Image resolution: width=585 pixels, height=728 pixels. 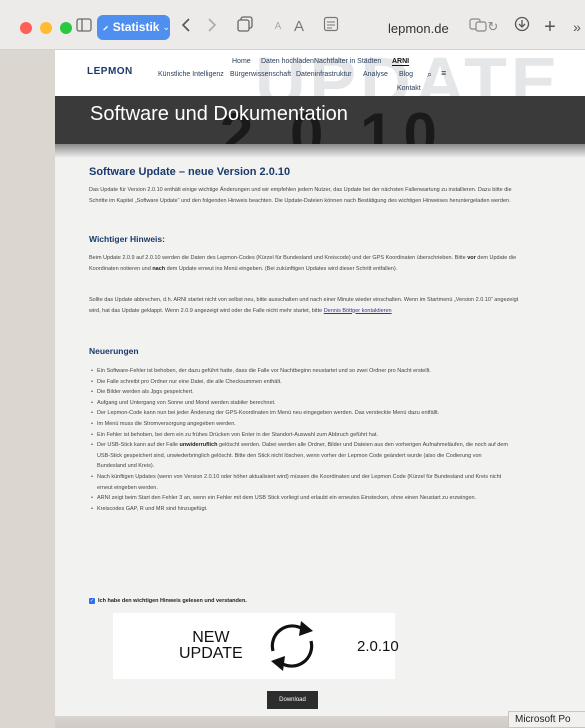 What do you see at coordinates (546, 719) in the screenshot?
I see `taskbar-app-powerpoint: Microsoft Po` at bounding box center [546, 719].